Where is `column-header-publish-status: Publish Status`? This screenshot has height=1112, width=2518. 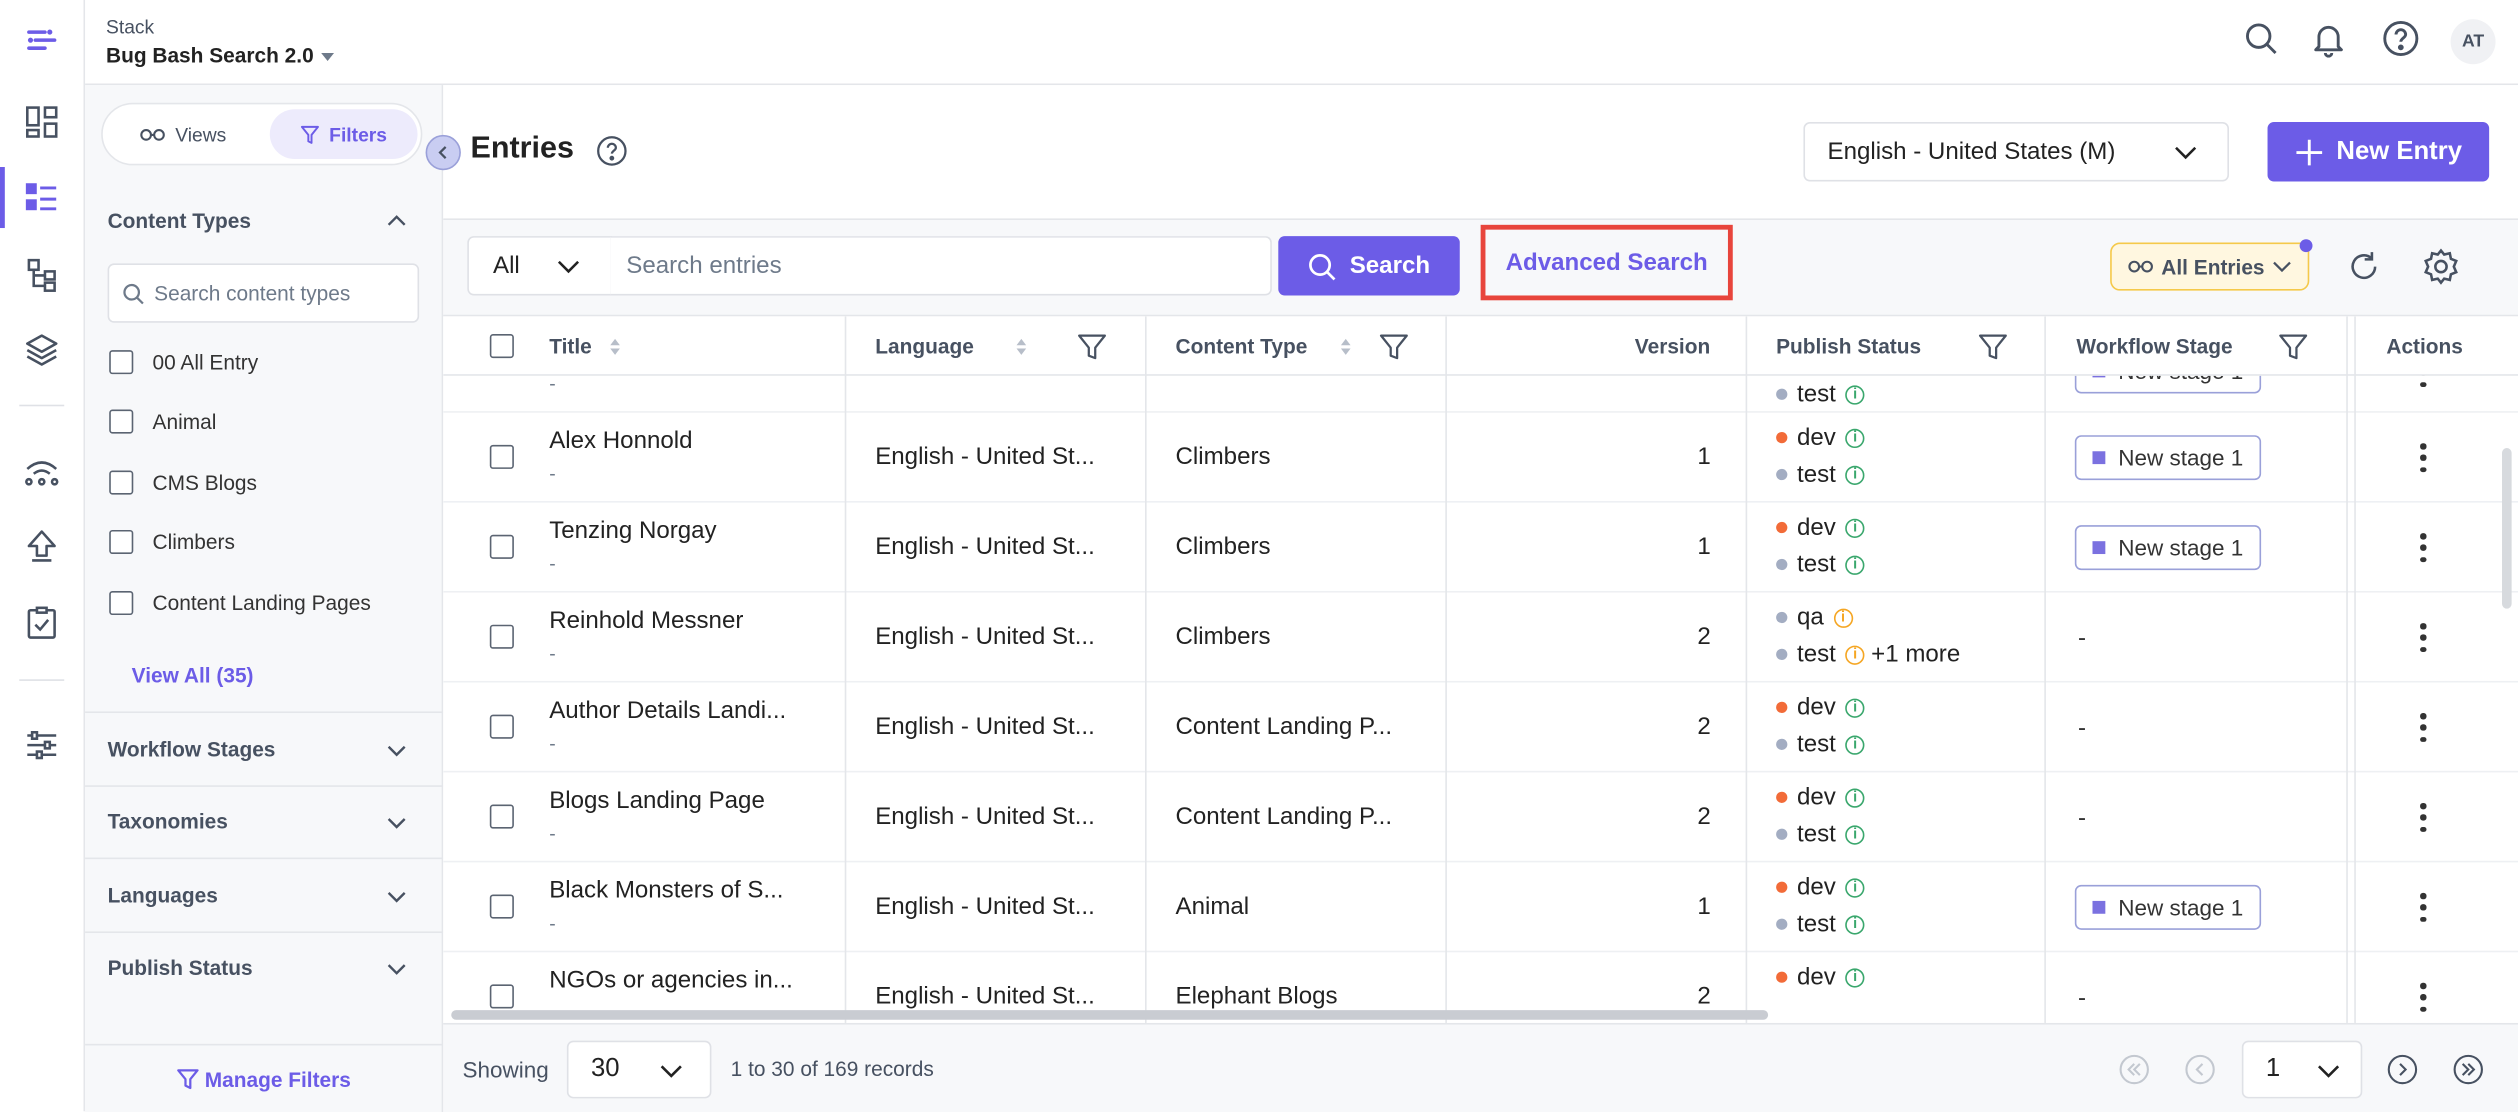
column-header-publish-status: Publish Status is located at coordinates (1848, 345).